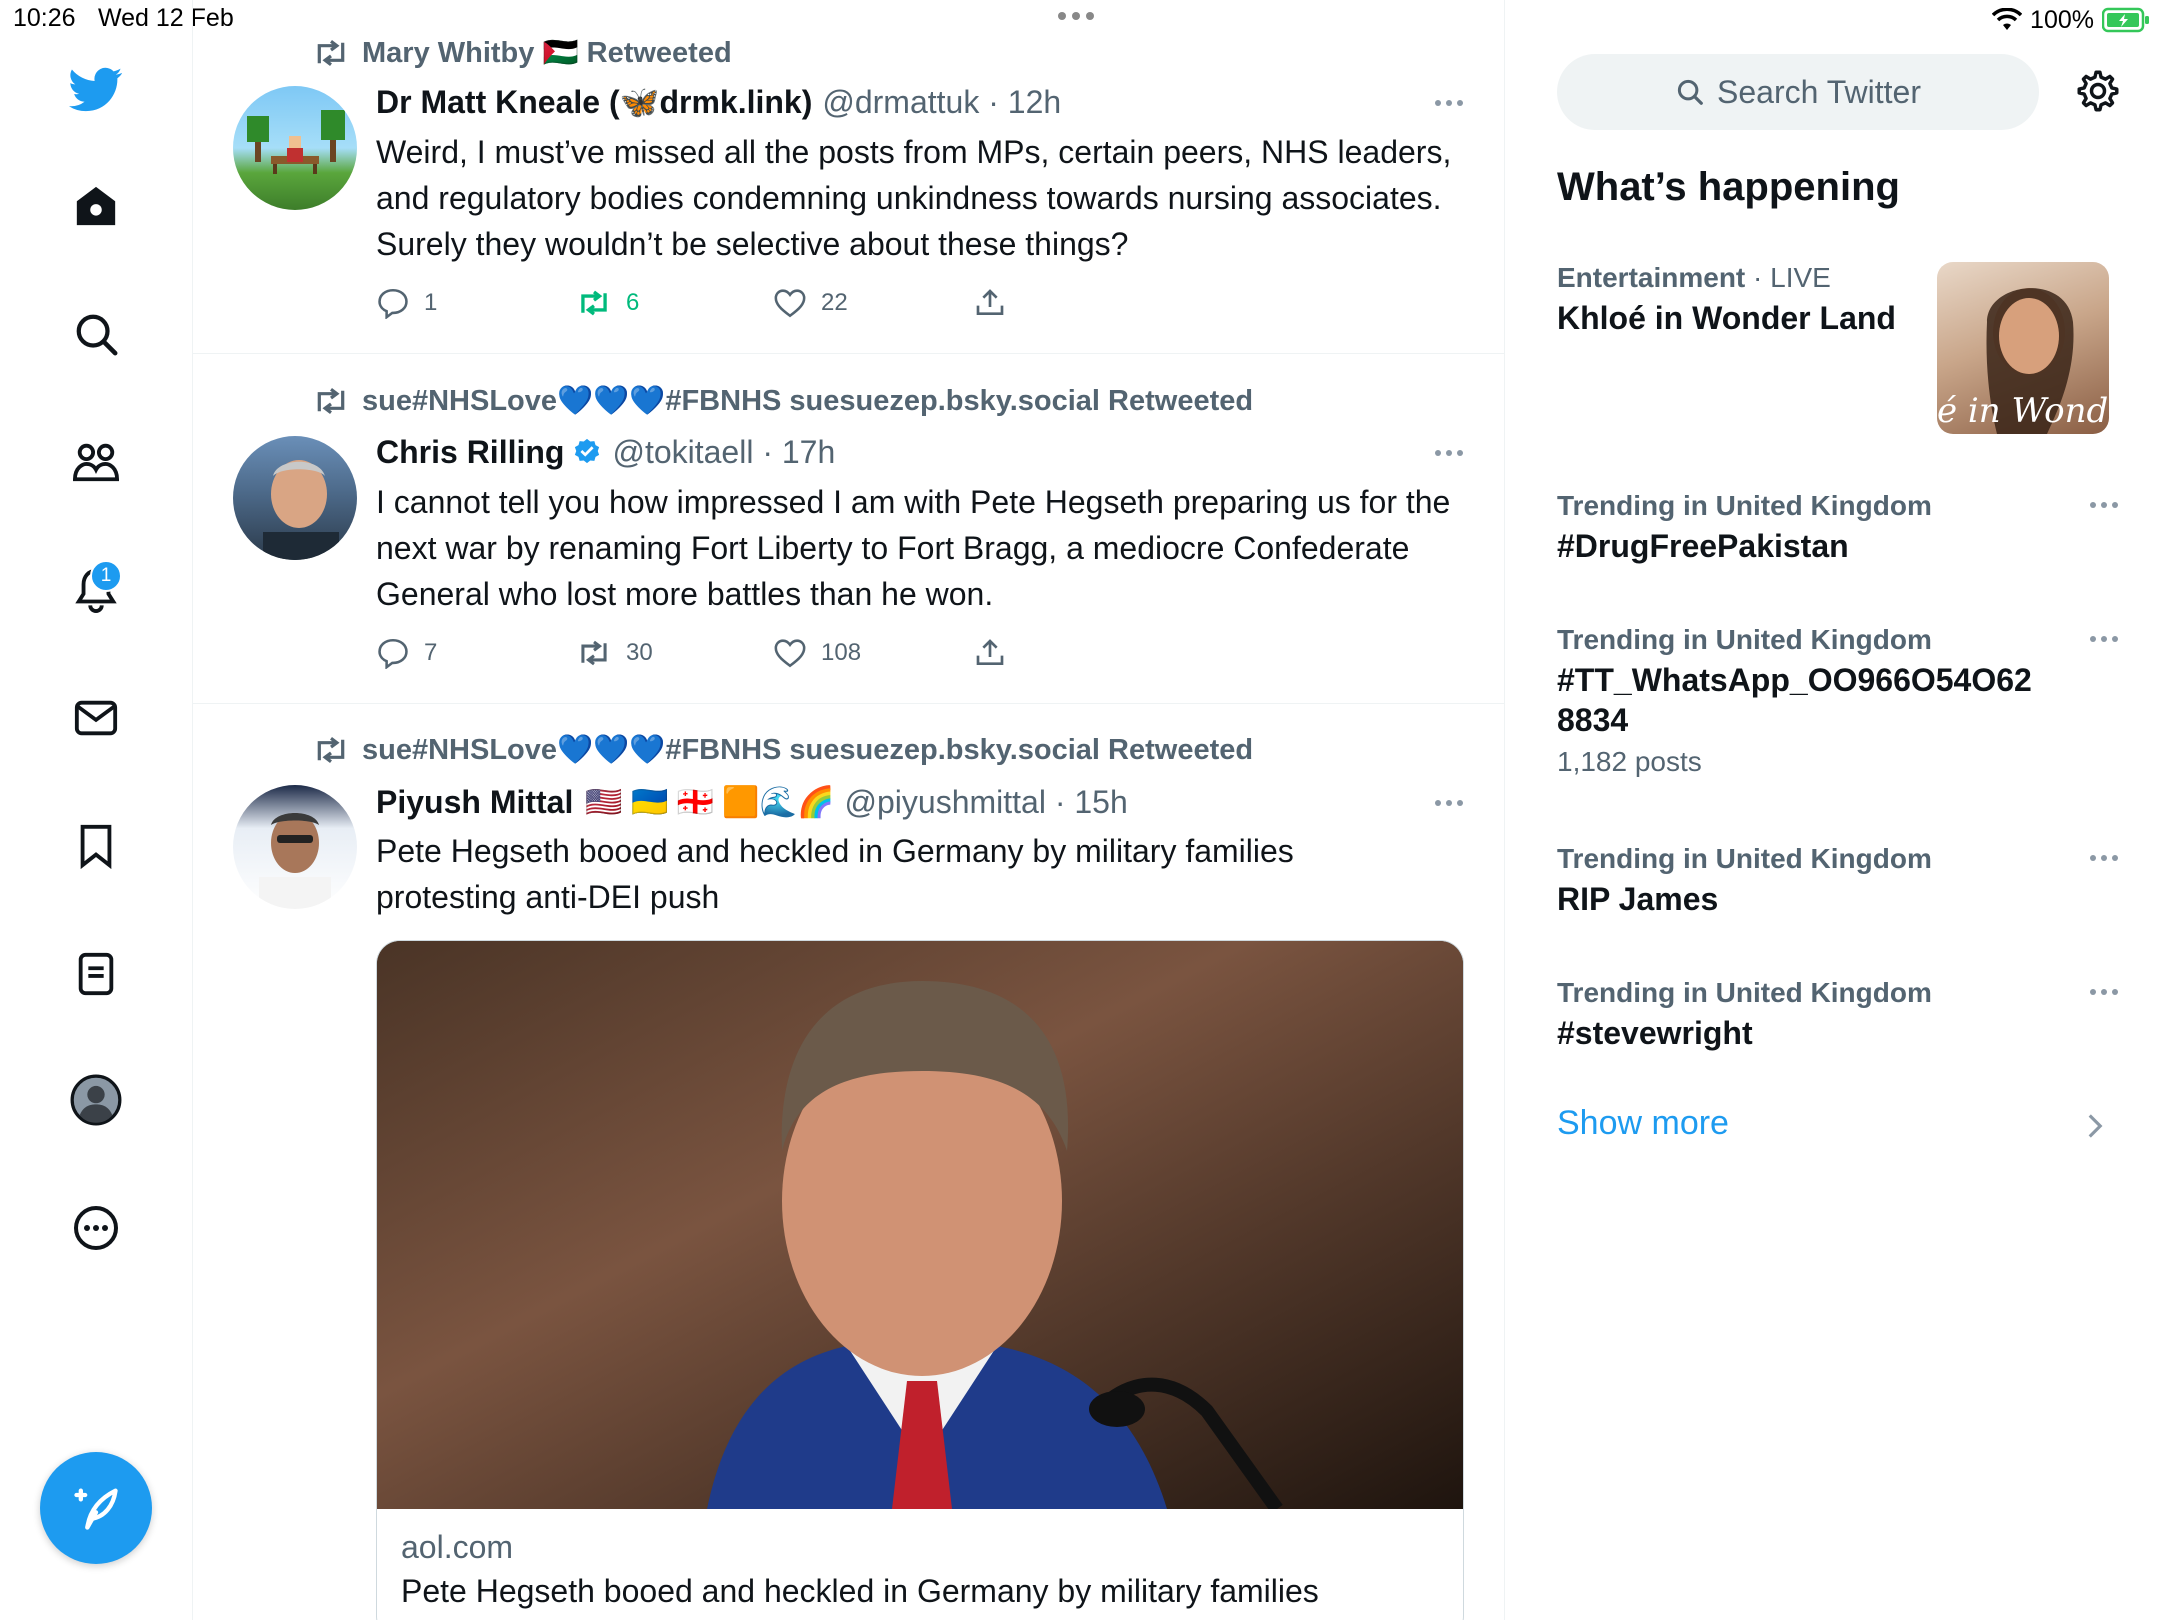  What do you see at coordinates (1819, 91) in the screenshot?
I see `search-placeholder: Search Twitter` at bounding box center [1819, 91].